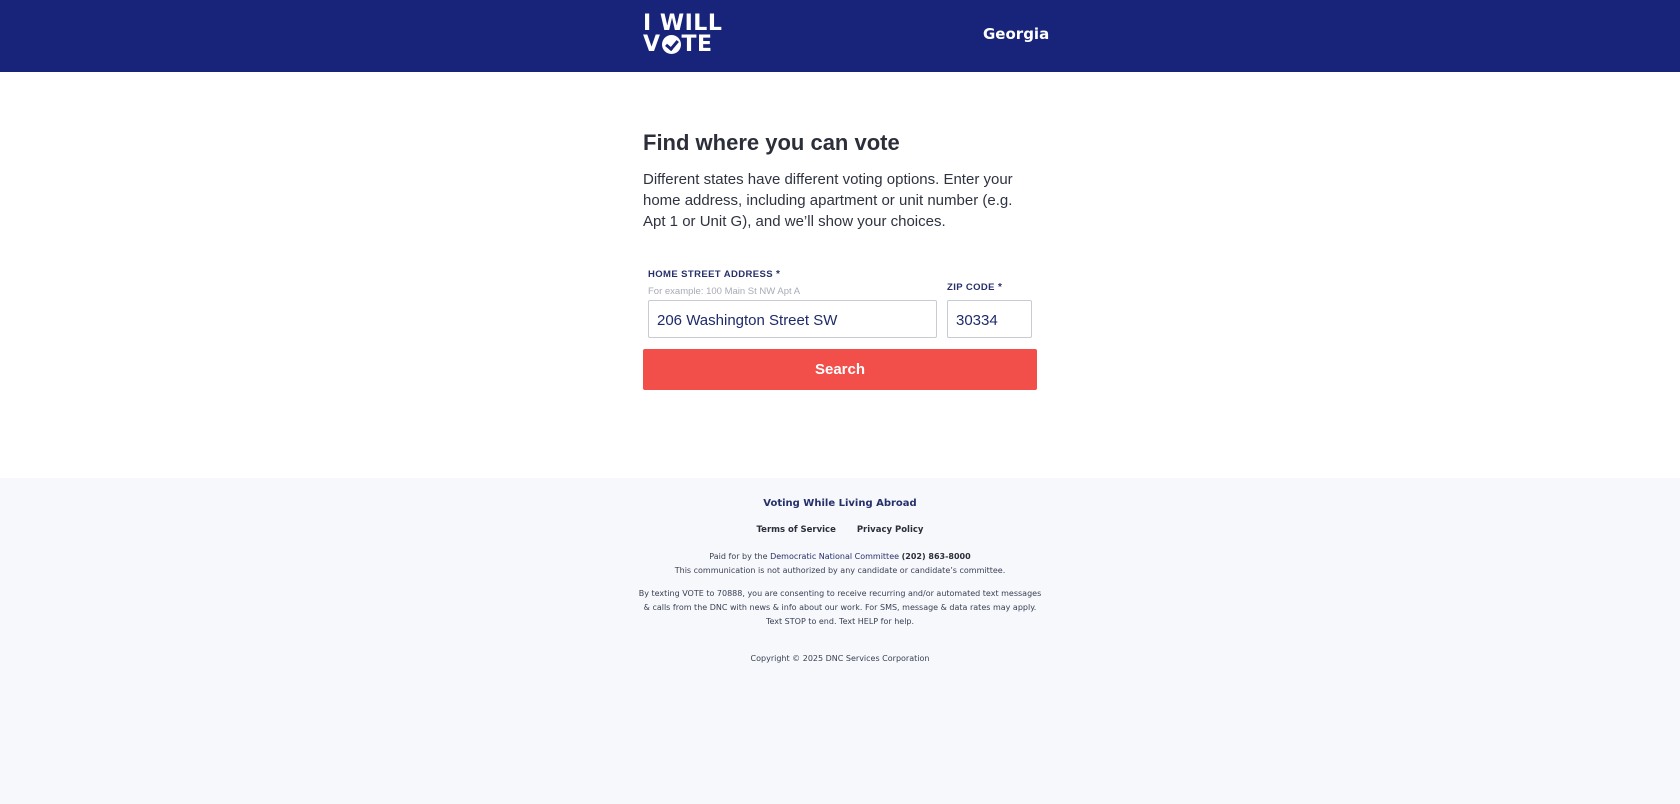 The width and height of the screenshot is (1680, 804). I want to click on dnc-phone: (202) 863-8000, so click(936, 556).